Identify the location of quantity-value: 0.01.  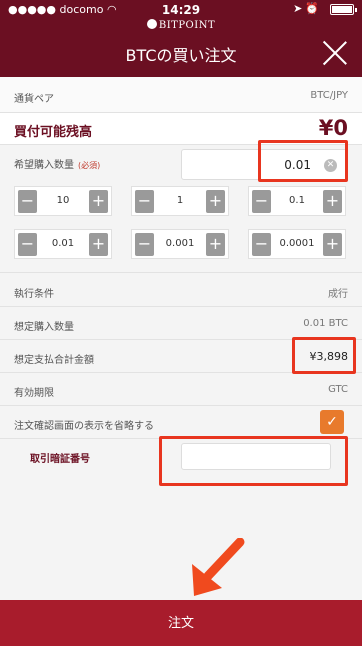
(297, 165).